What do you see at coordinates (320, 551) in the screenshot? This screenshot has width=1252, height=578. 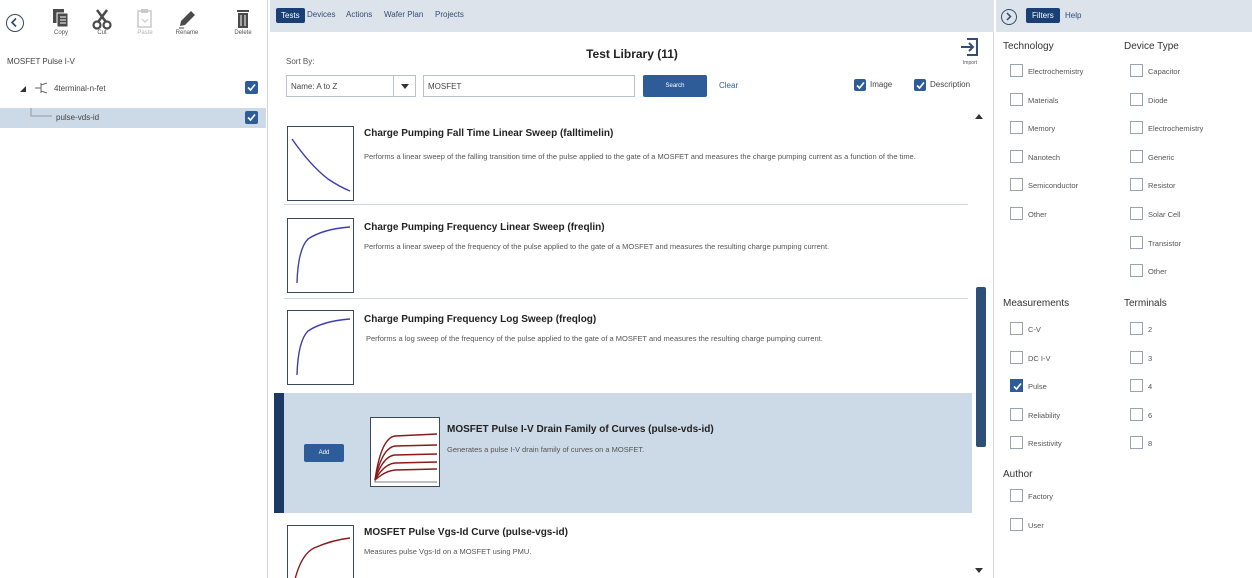 I see `vgs-id-thumbnail` at bounding box center [320, 551].